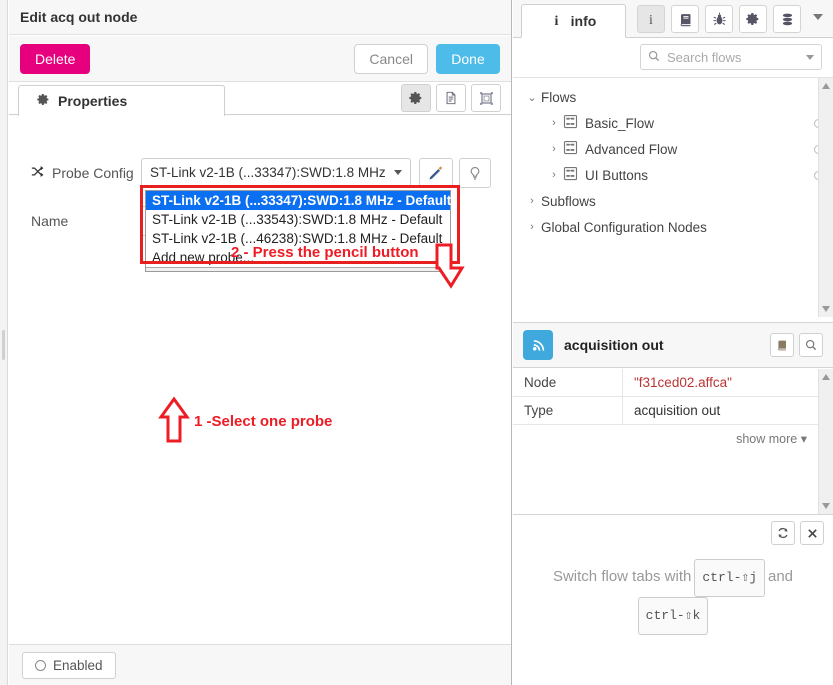 The image size is (833, 685). Describe the element at coordinates (678, 123) in the screenshot. I see `tree-item-basic-flow: › Basic_Flow` at that location.